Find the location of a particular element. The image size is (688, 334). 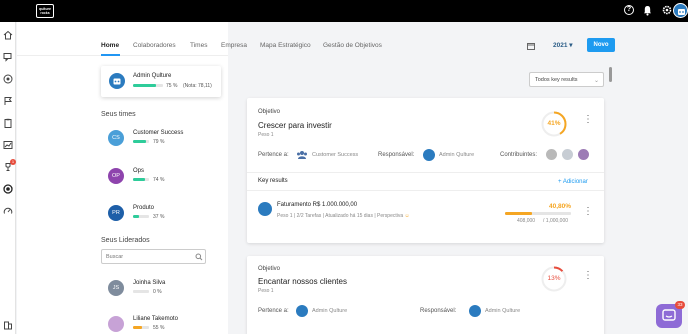

speed-icon is located at coordinates (8, 211).